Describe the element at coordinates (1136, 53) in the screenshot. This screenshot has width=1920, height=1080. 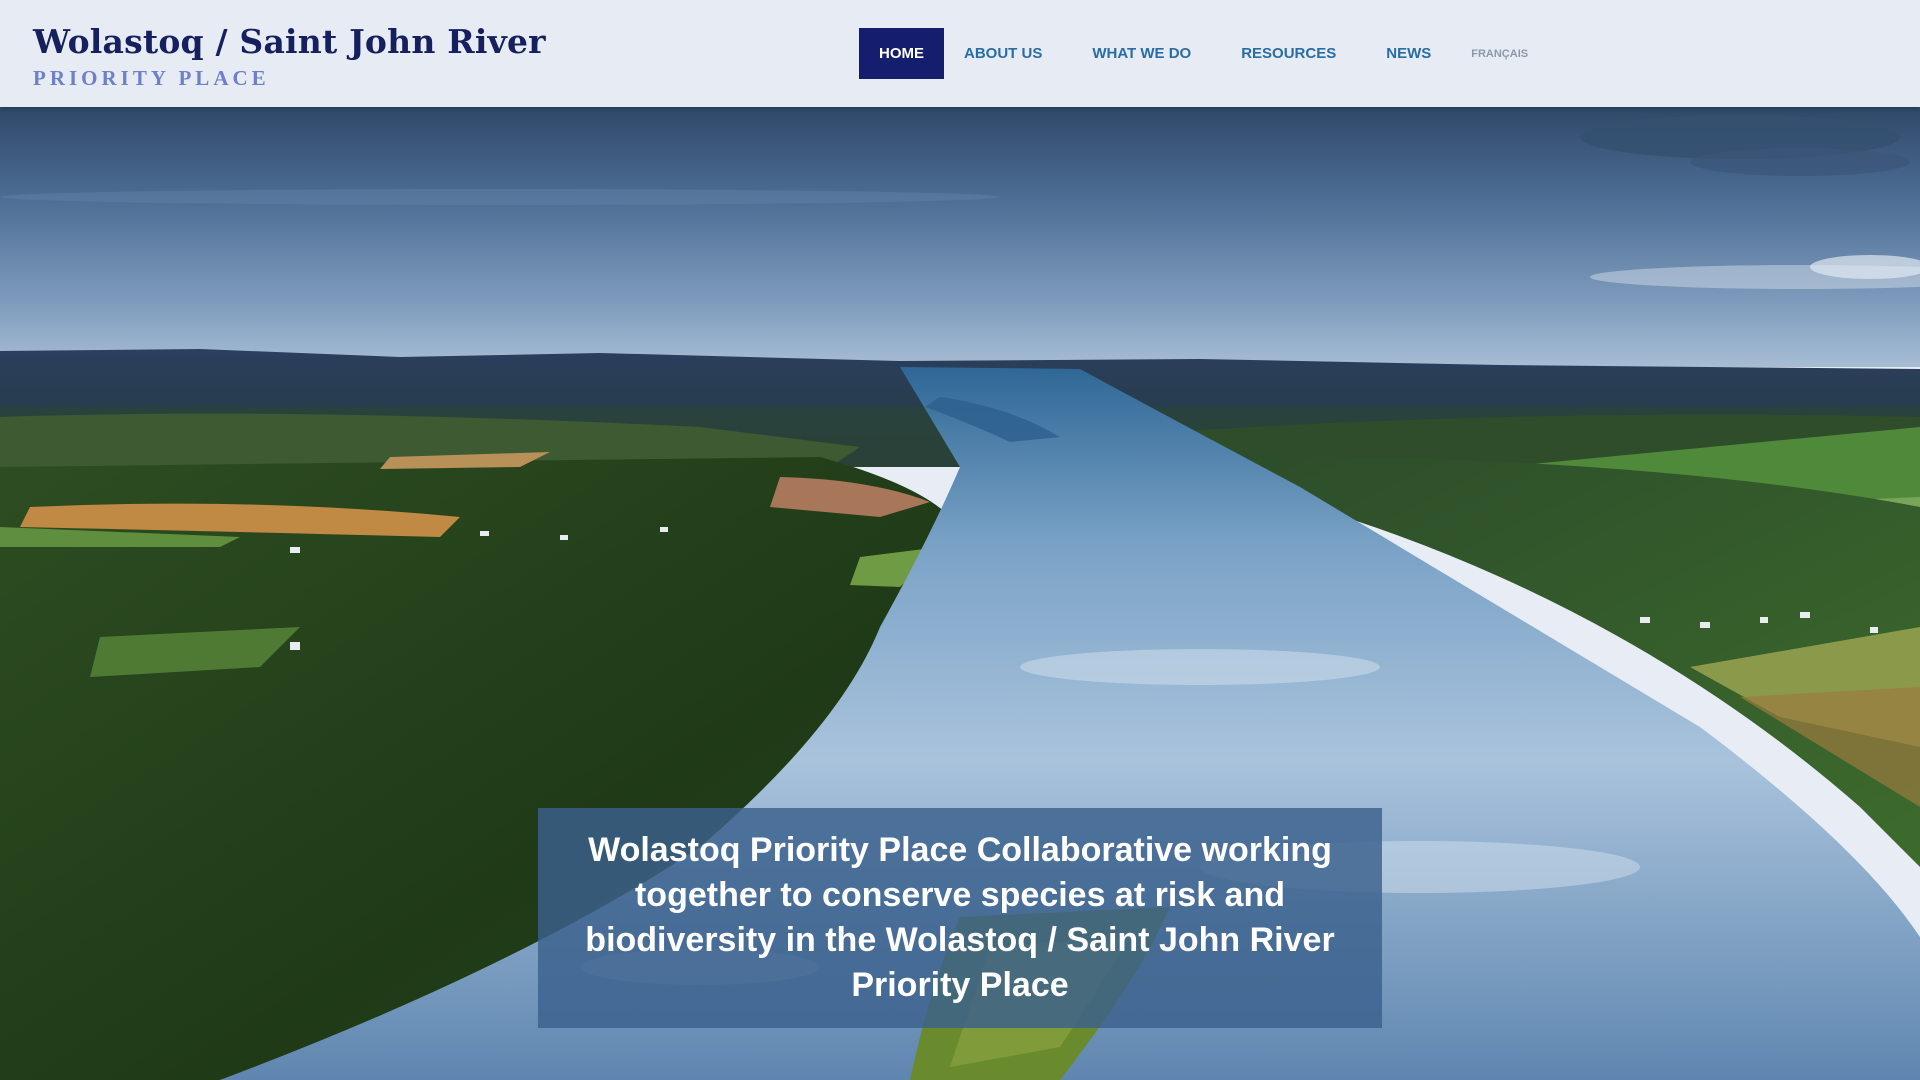
I see `nav-what-we-do: WHAT WE DO` at that location.